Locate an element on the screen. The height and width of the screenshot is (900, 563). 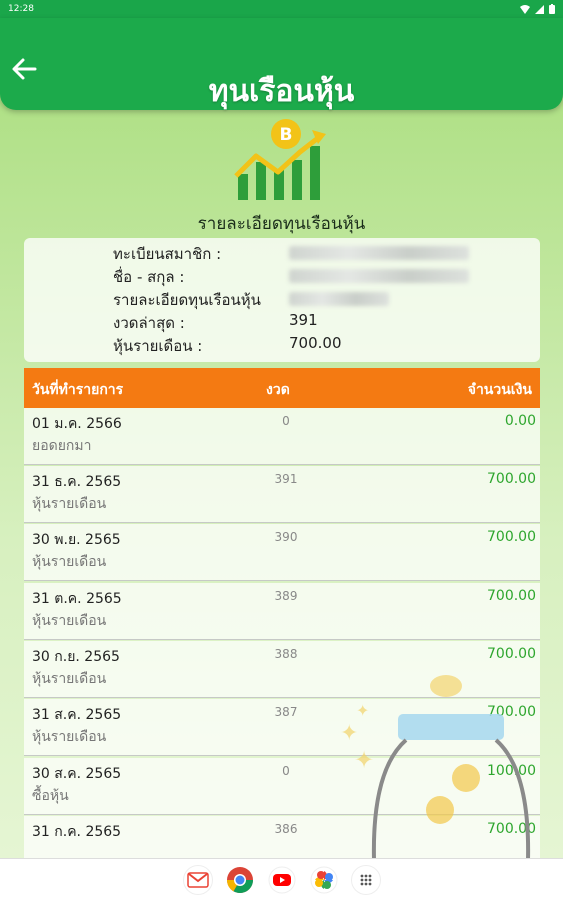
photos-icon is located at coordinates (323, 879).